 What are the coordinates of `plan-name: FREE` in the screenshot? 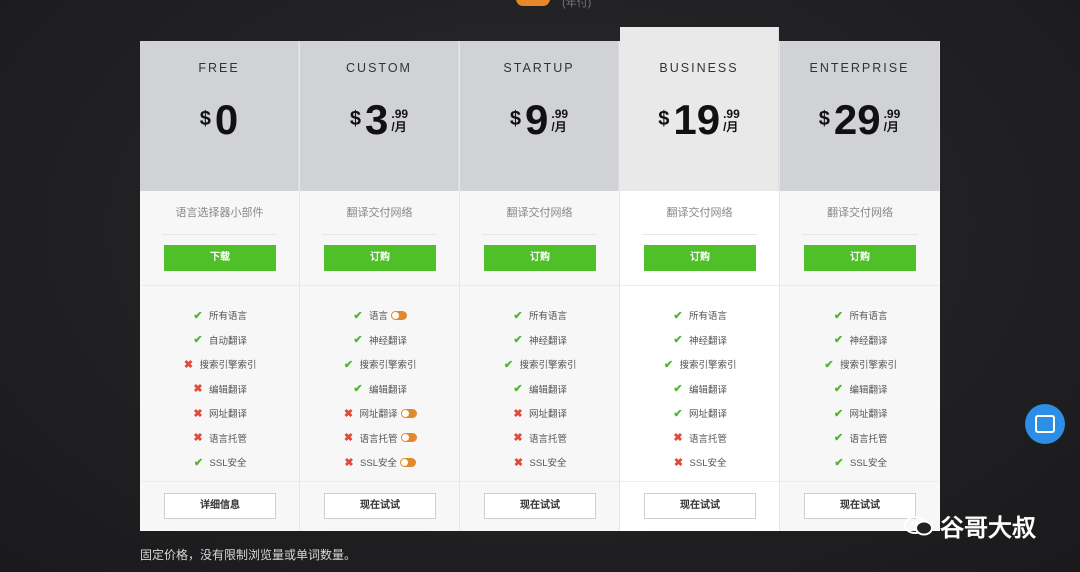 It's located at (219, 68).